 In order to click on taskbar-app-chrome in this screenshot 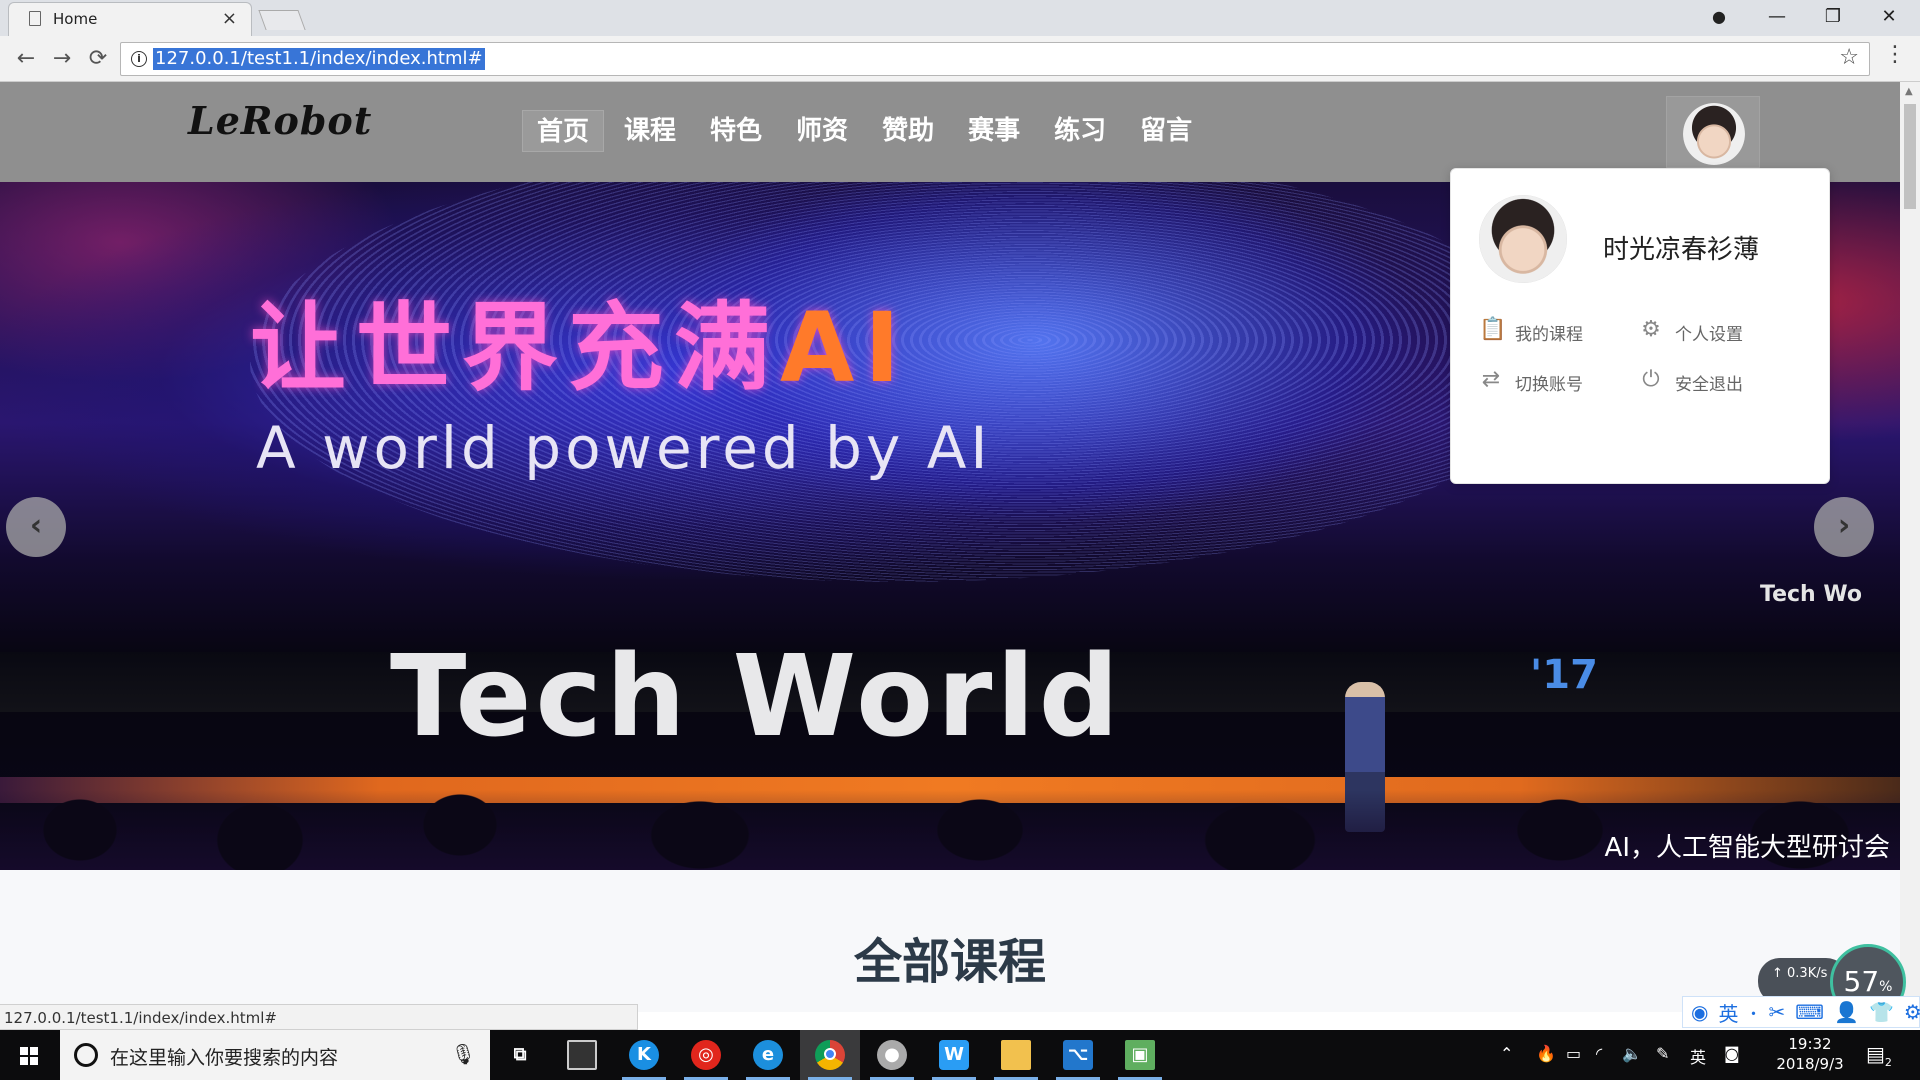, I will do `click(830, 1055)`.